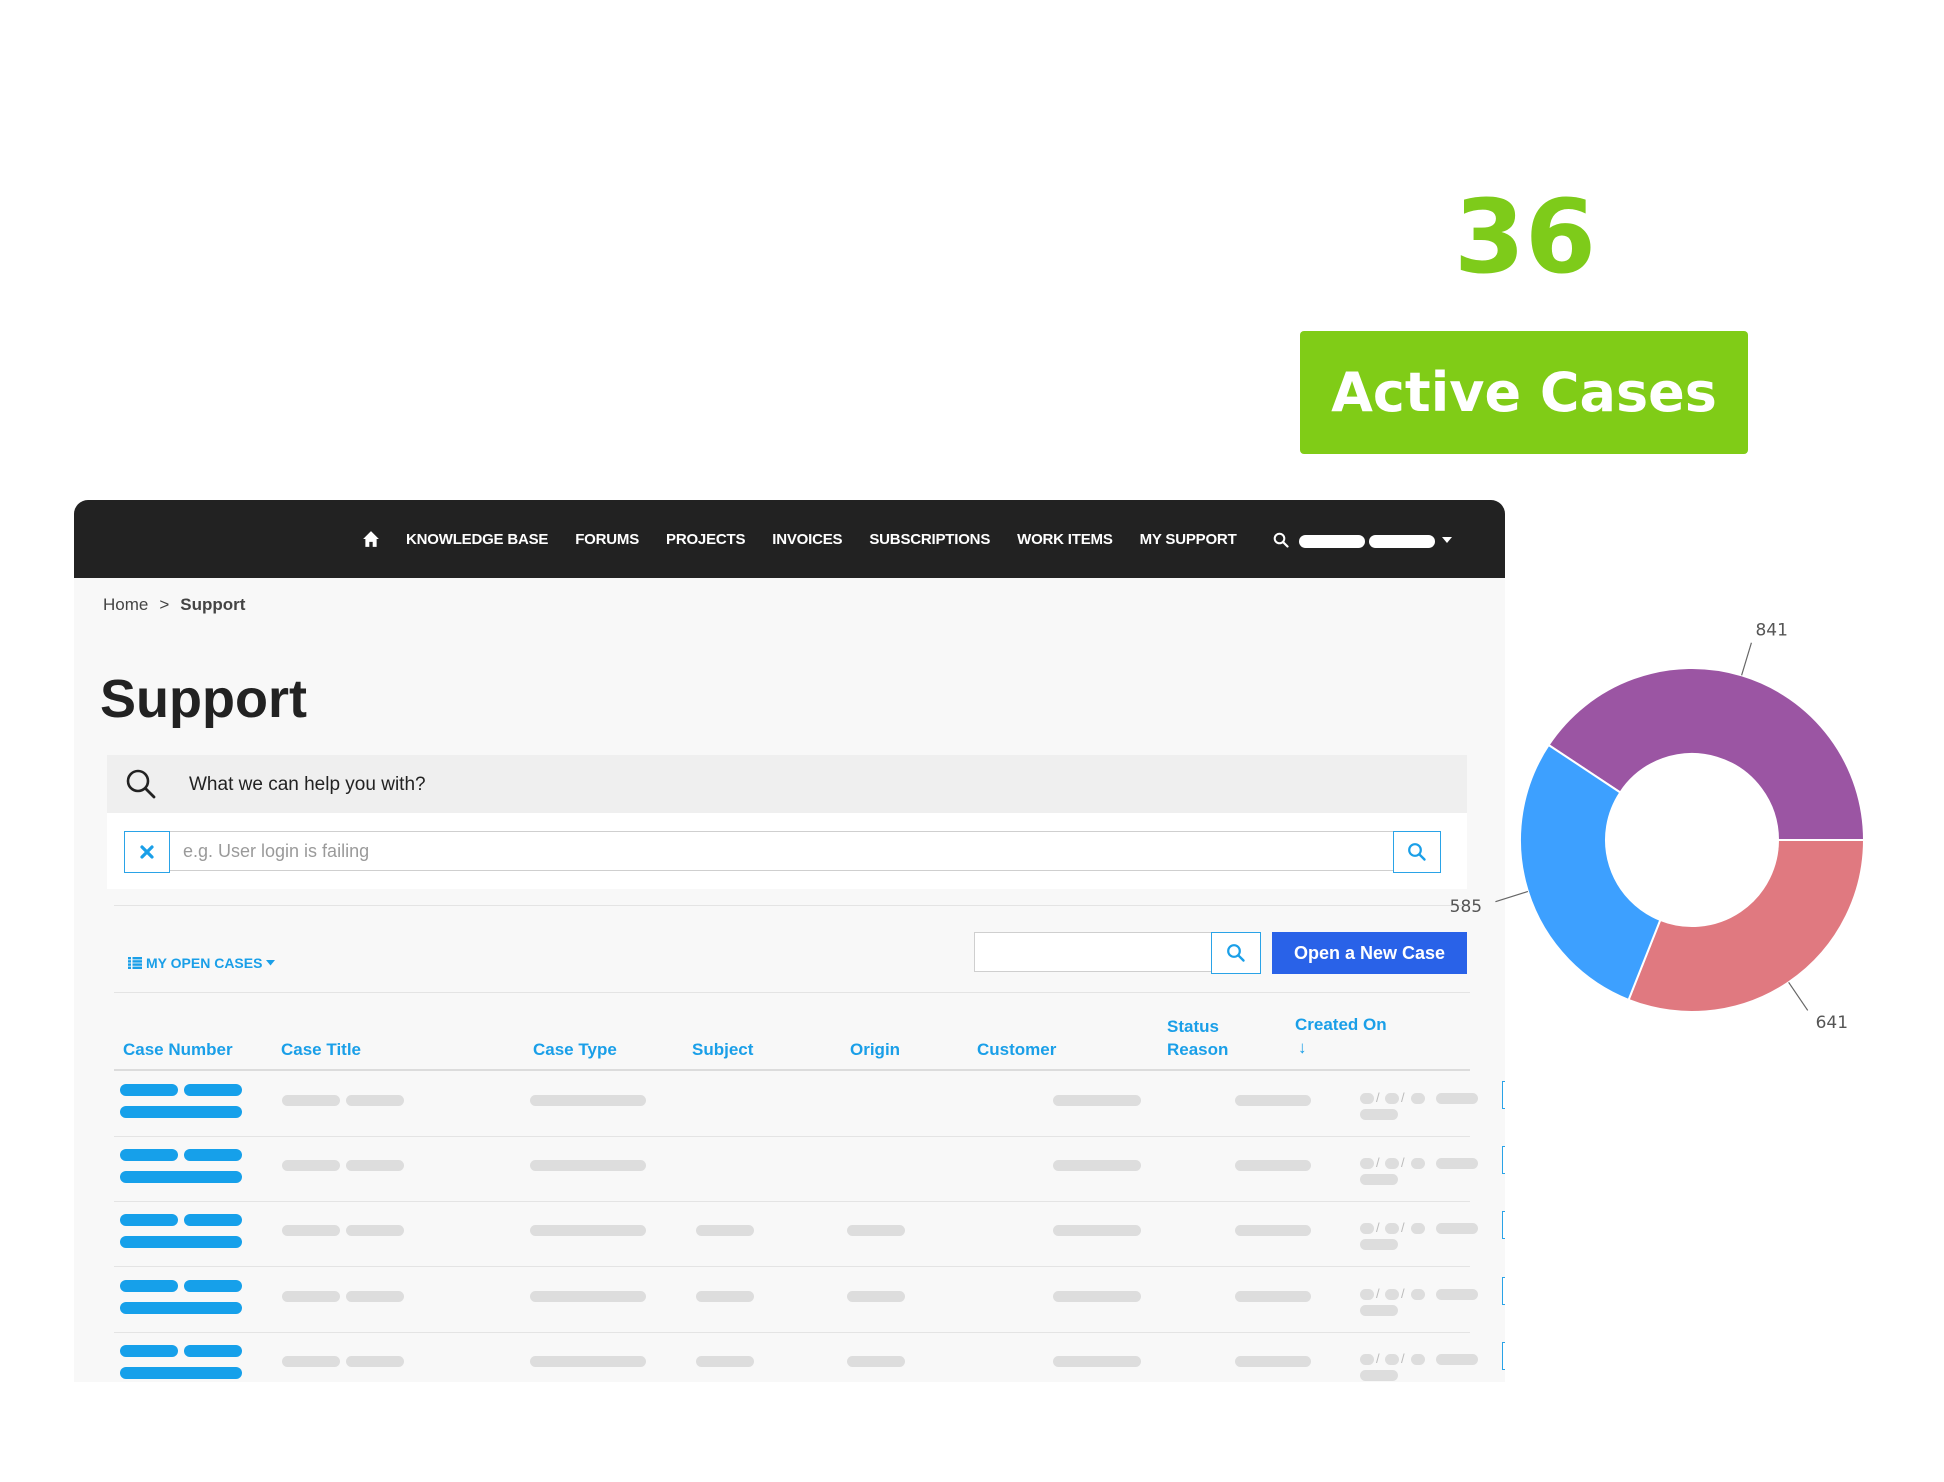 The width and height of the screenshot is (1944, 1482). Describe the element at coordinates (929, 539) in the screenshot. I see `nav-item-subscriptions: SUBSCRIPTIONS` at that location.